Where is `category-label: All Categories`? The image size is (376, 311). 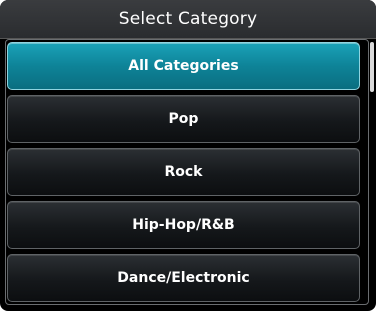 category-label: All Categories is located at coordinates (183, 66).